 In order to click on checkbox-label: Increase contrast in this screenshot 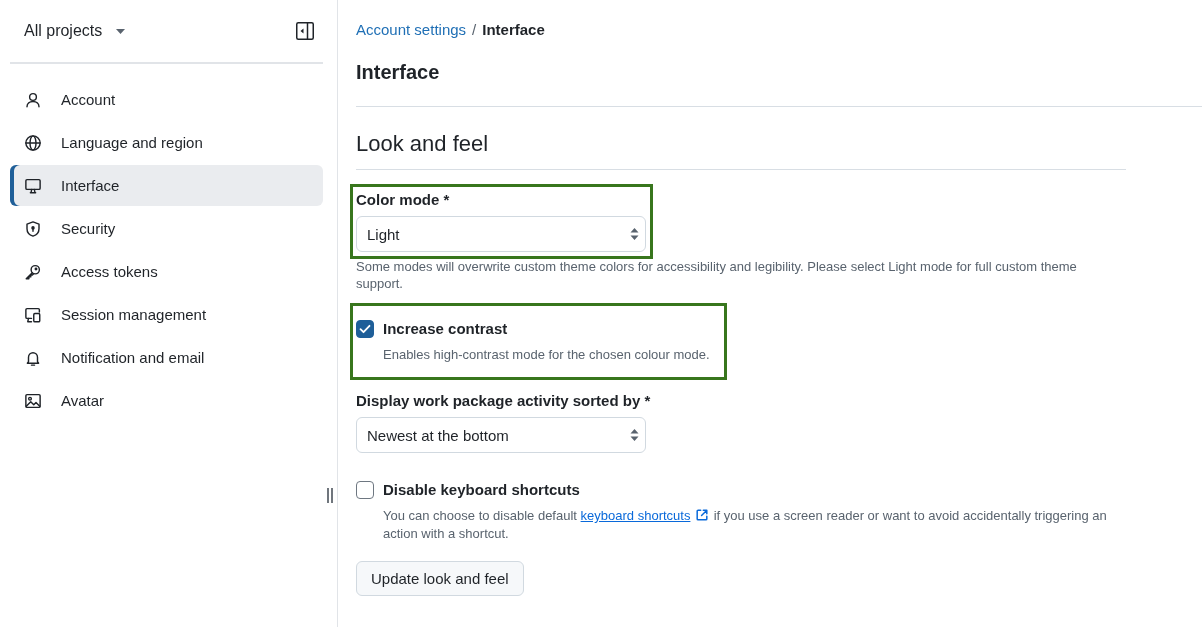, I will do `click(445, 329)`.